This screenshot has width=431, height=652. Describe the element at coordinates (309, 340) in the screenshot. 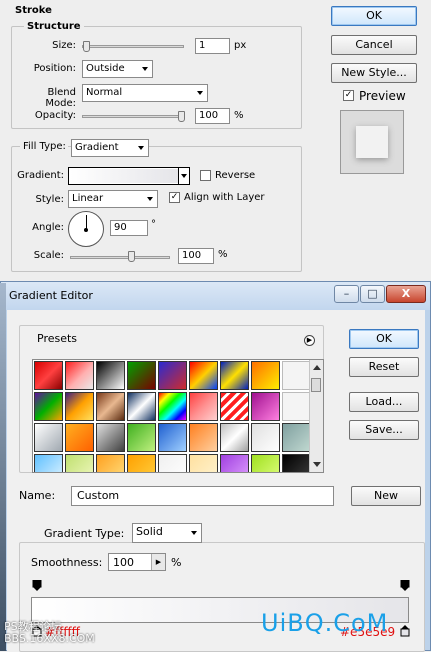

I see `presets-menu-arrow-icon: ▶` at that location.